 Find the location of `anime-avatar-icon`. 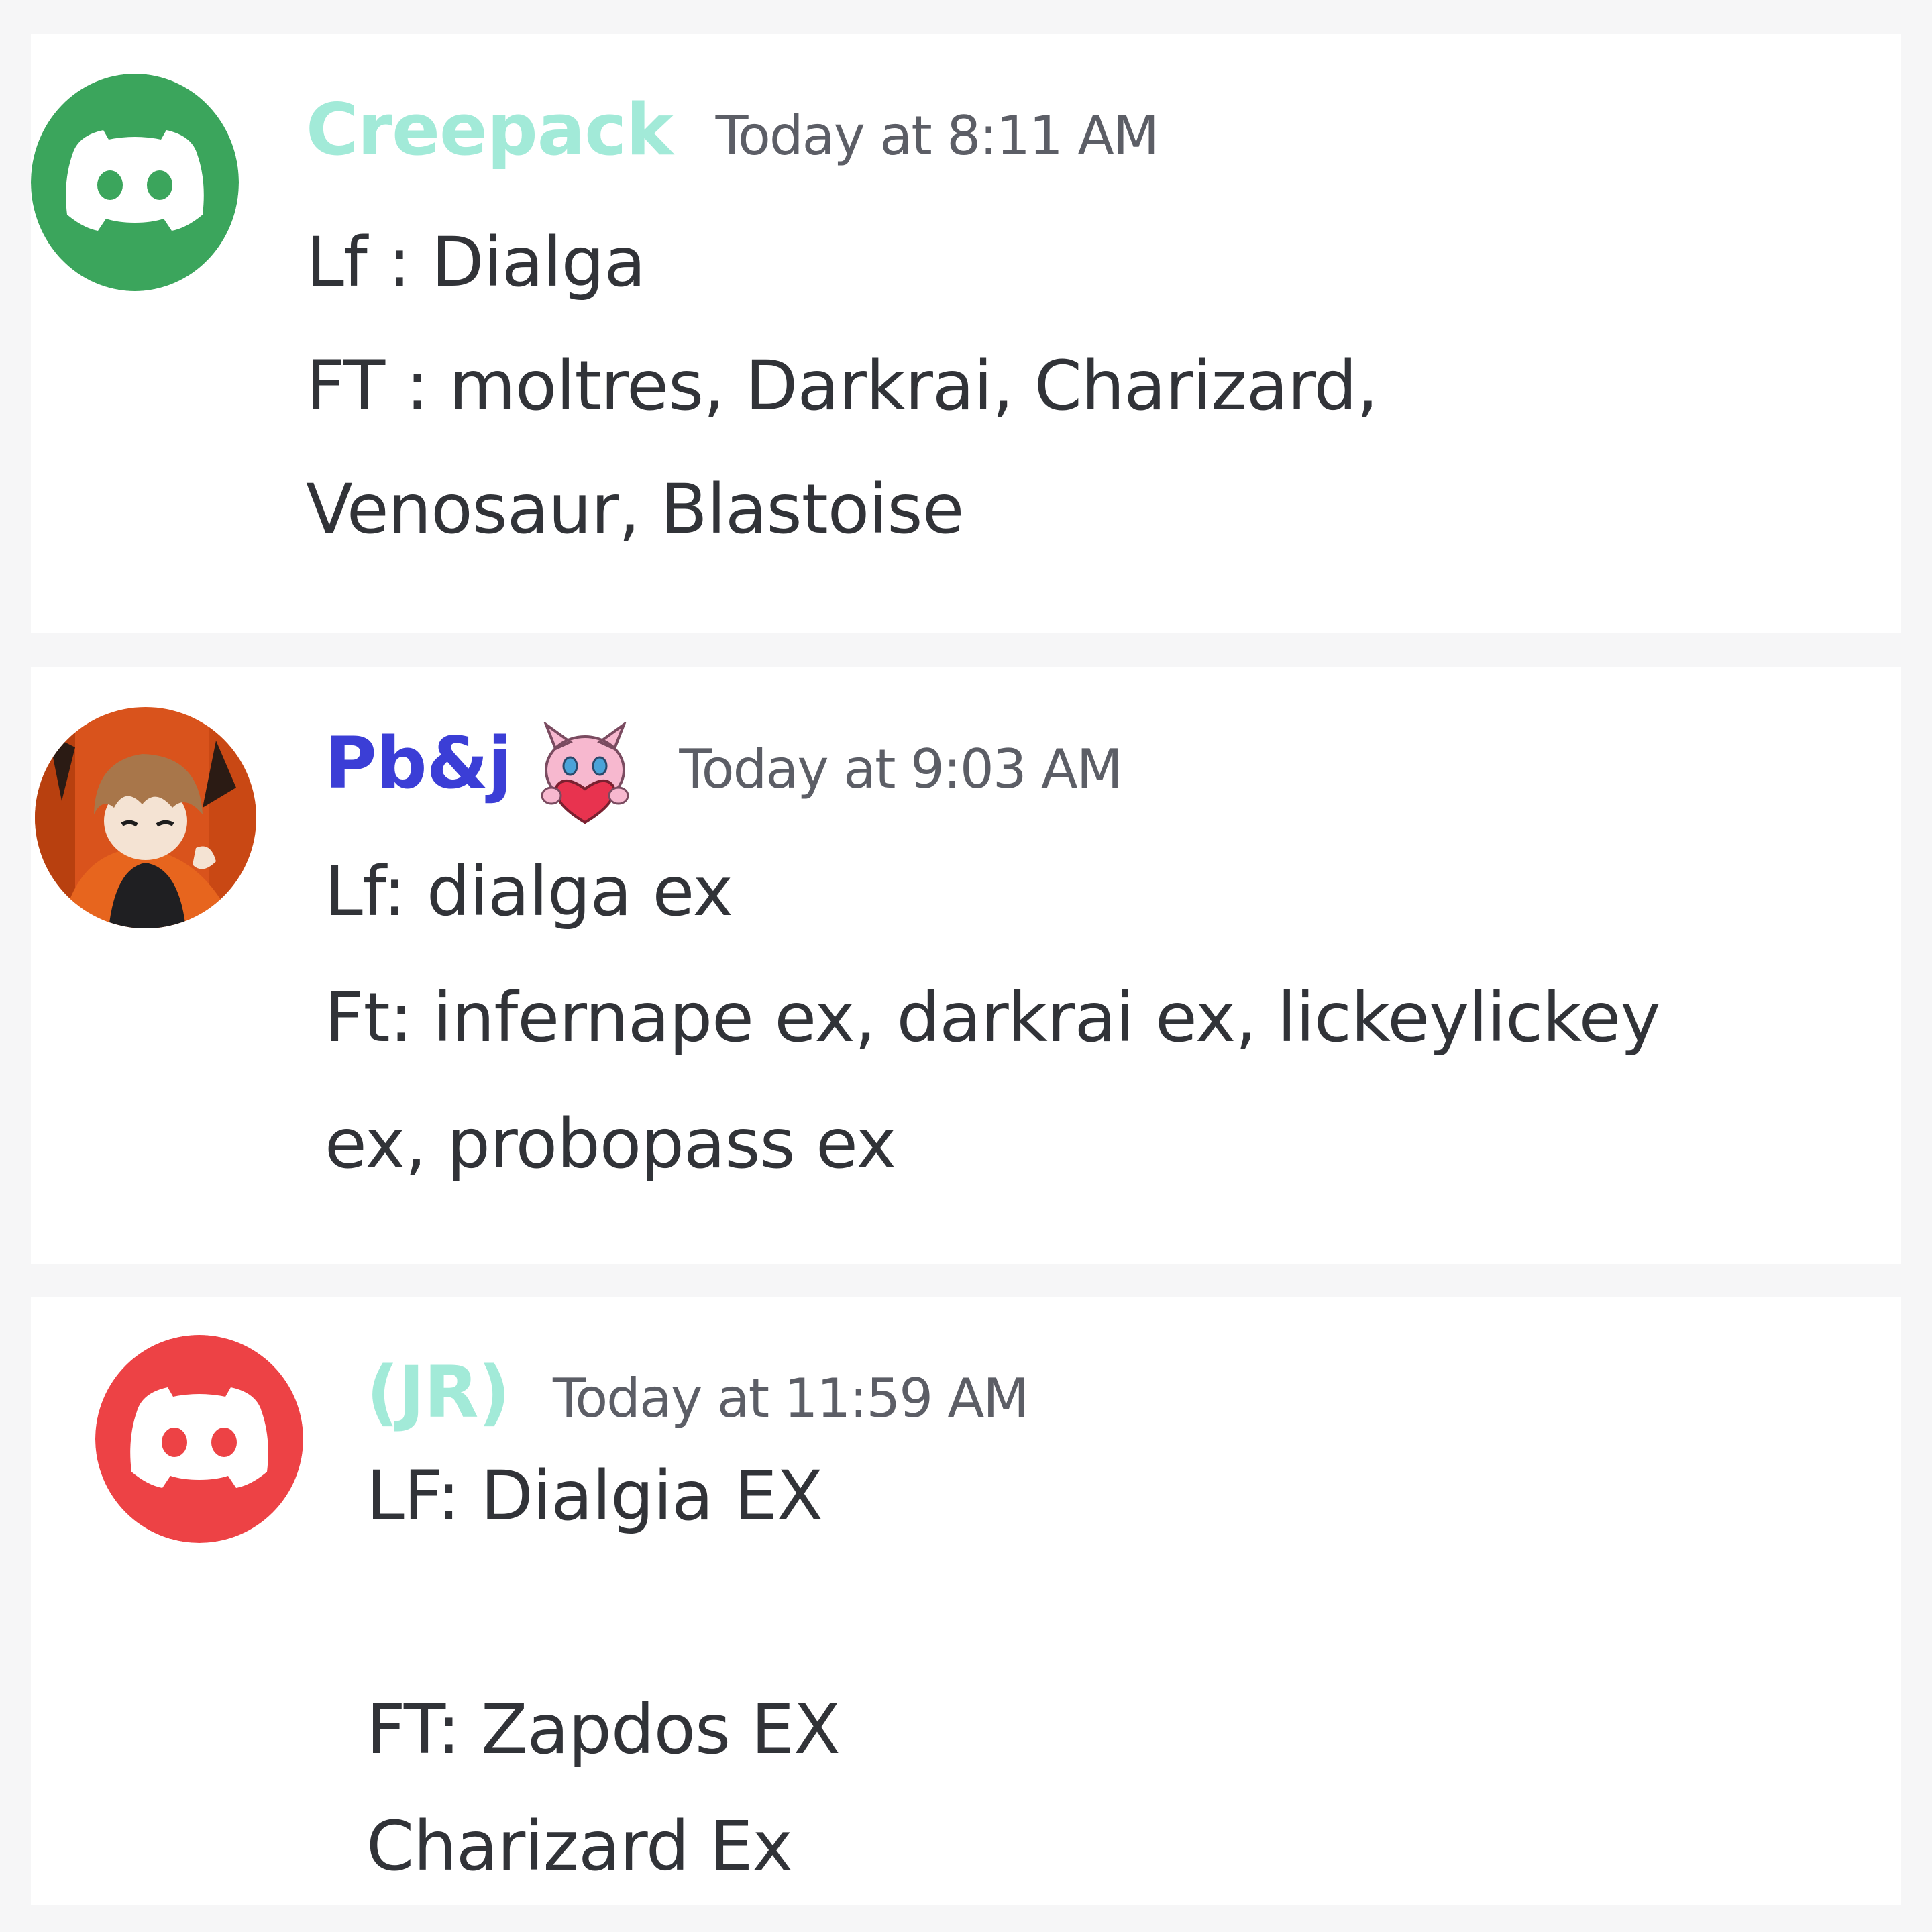

anime-avatar-icon is located at coordinates (145, 817).